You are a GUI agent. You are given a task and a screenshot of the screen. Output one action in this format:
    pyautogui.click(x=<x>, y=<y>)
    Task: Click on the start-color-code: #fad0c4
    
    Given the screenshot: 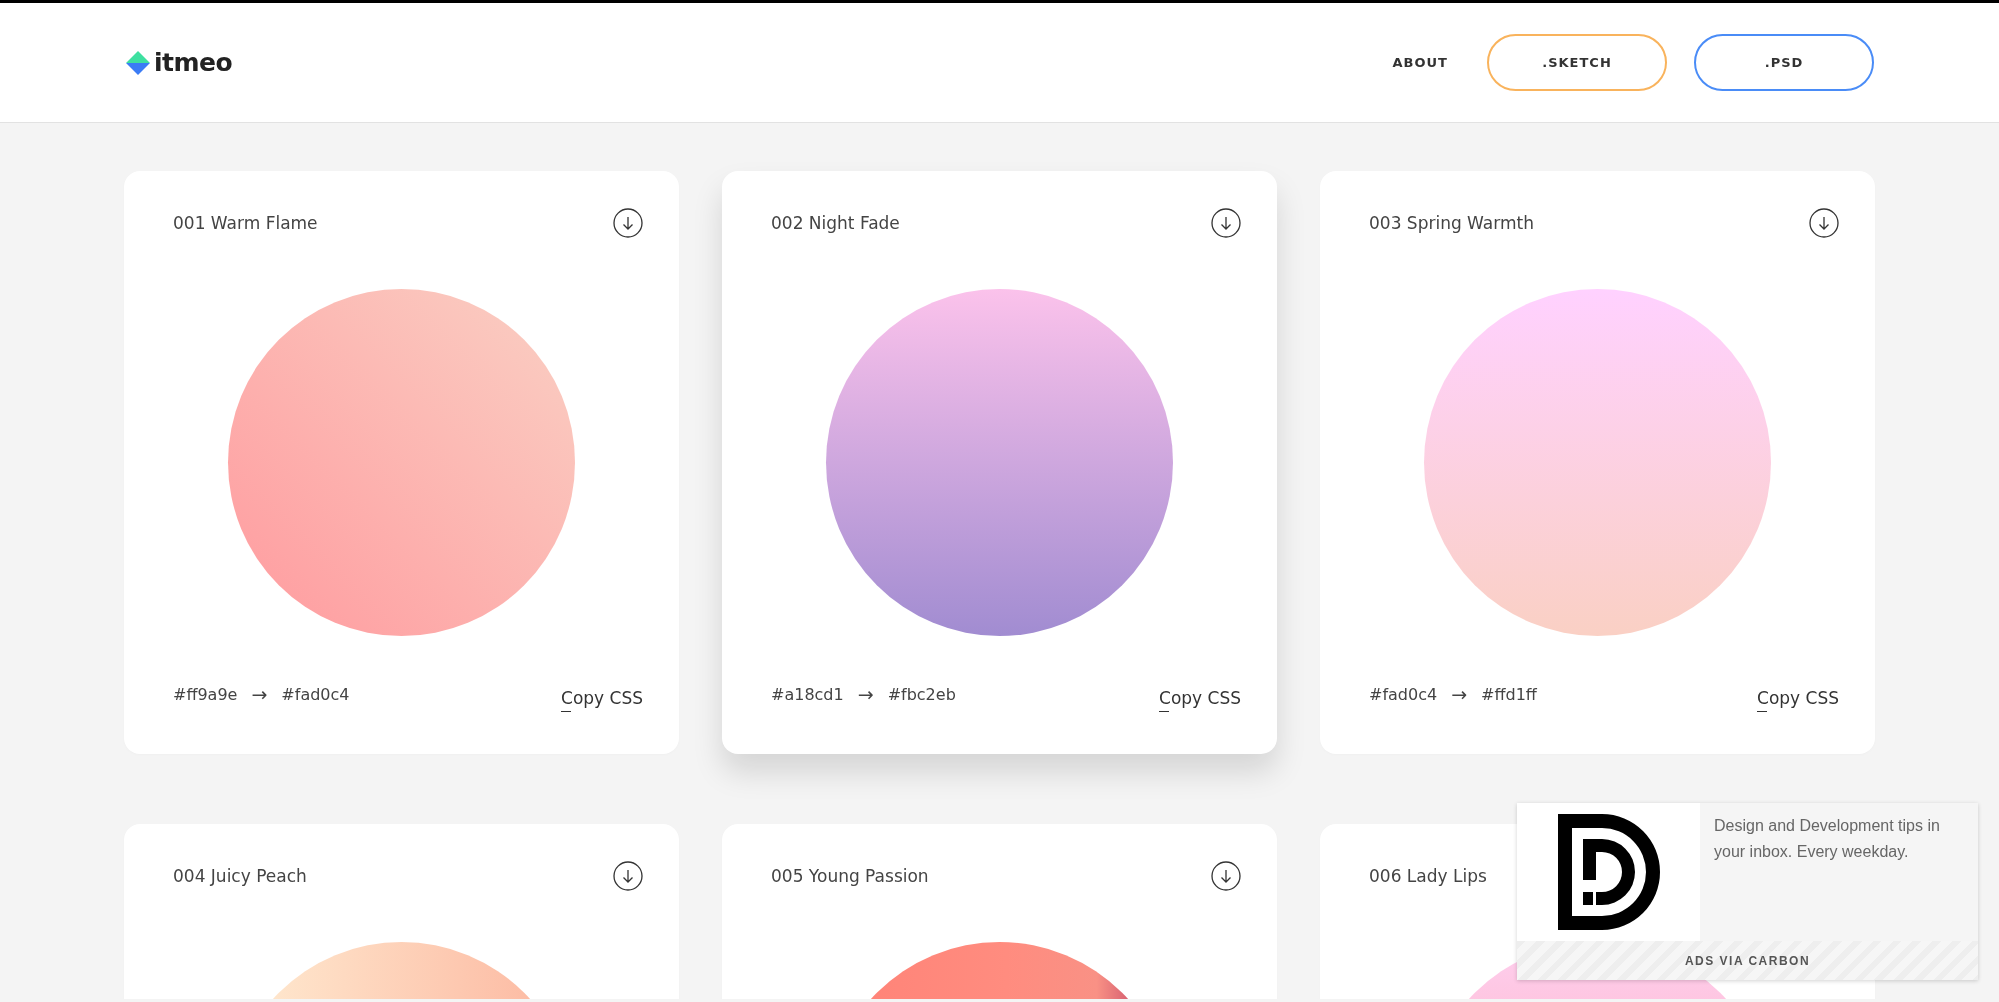 What is the action you would take?
    pyautogui.click(x=1403, y=694)
    